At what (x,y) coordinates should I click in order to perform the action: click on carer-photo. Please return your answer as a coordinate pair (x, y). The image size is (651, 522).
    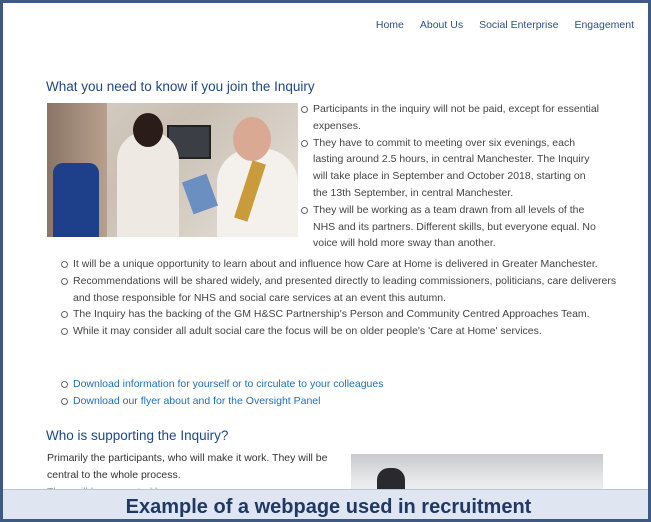
    Looking at the image, I should click on (172, 170).